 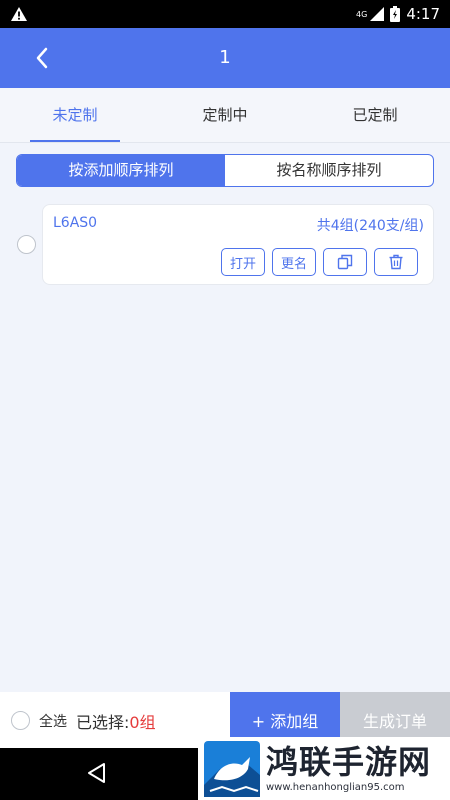 What do you see at coordinates (103, 722) in the screenshot?
I see `selected-label: 已选择:` at bounding box center [103, 722].